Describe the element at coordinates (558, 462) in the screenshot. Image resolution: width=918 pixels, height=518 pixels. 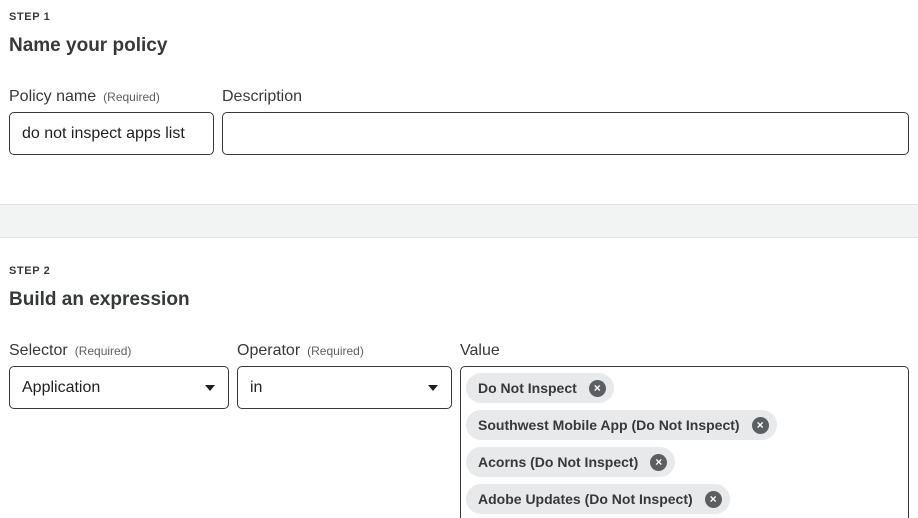
I see `value-chip-label: Acorns (Do Not Inspect)` at that location.